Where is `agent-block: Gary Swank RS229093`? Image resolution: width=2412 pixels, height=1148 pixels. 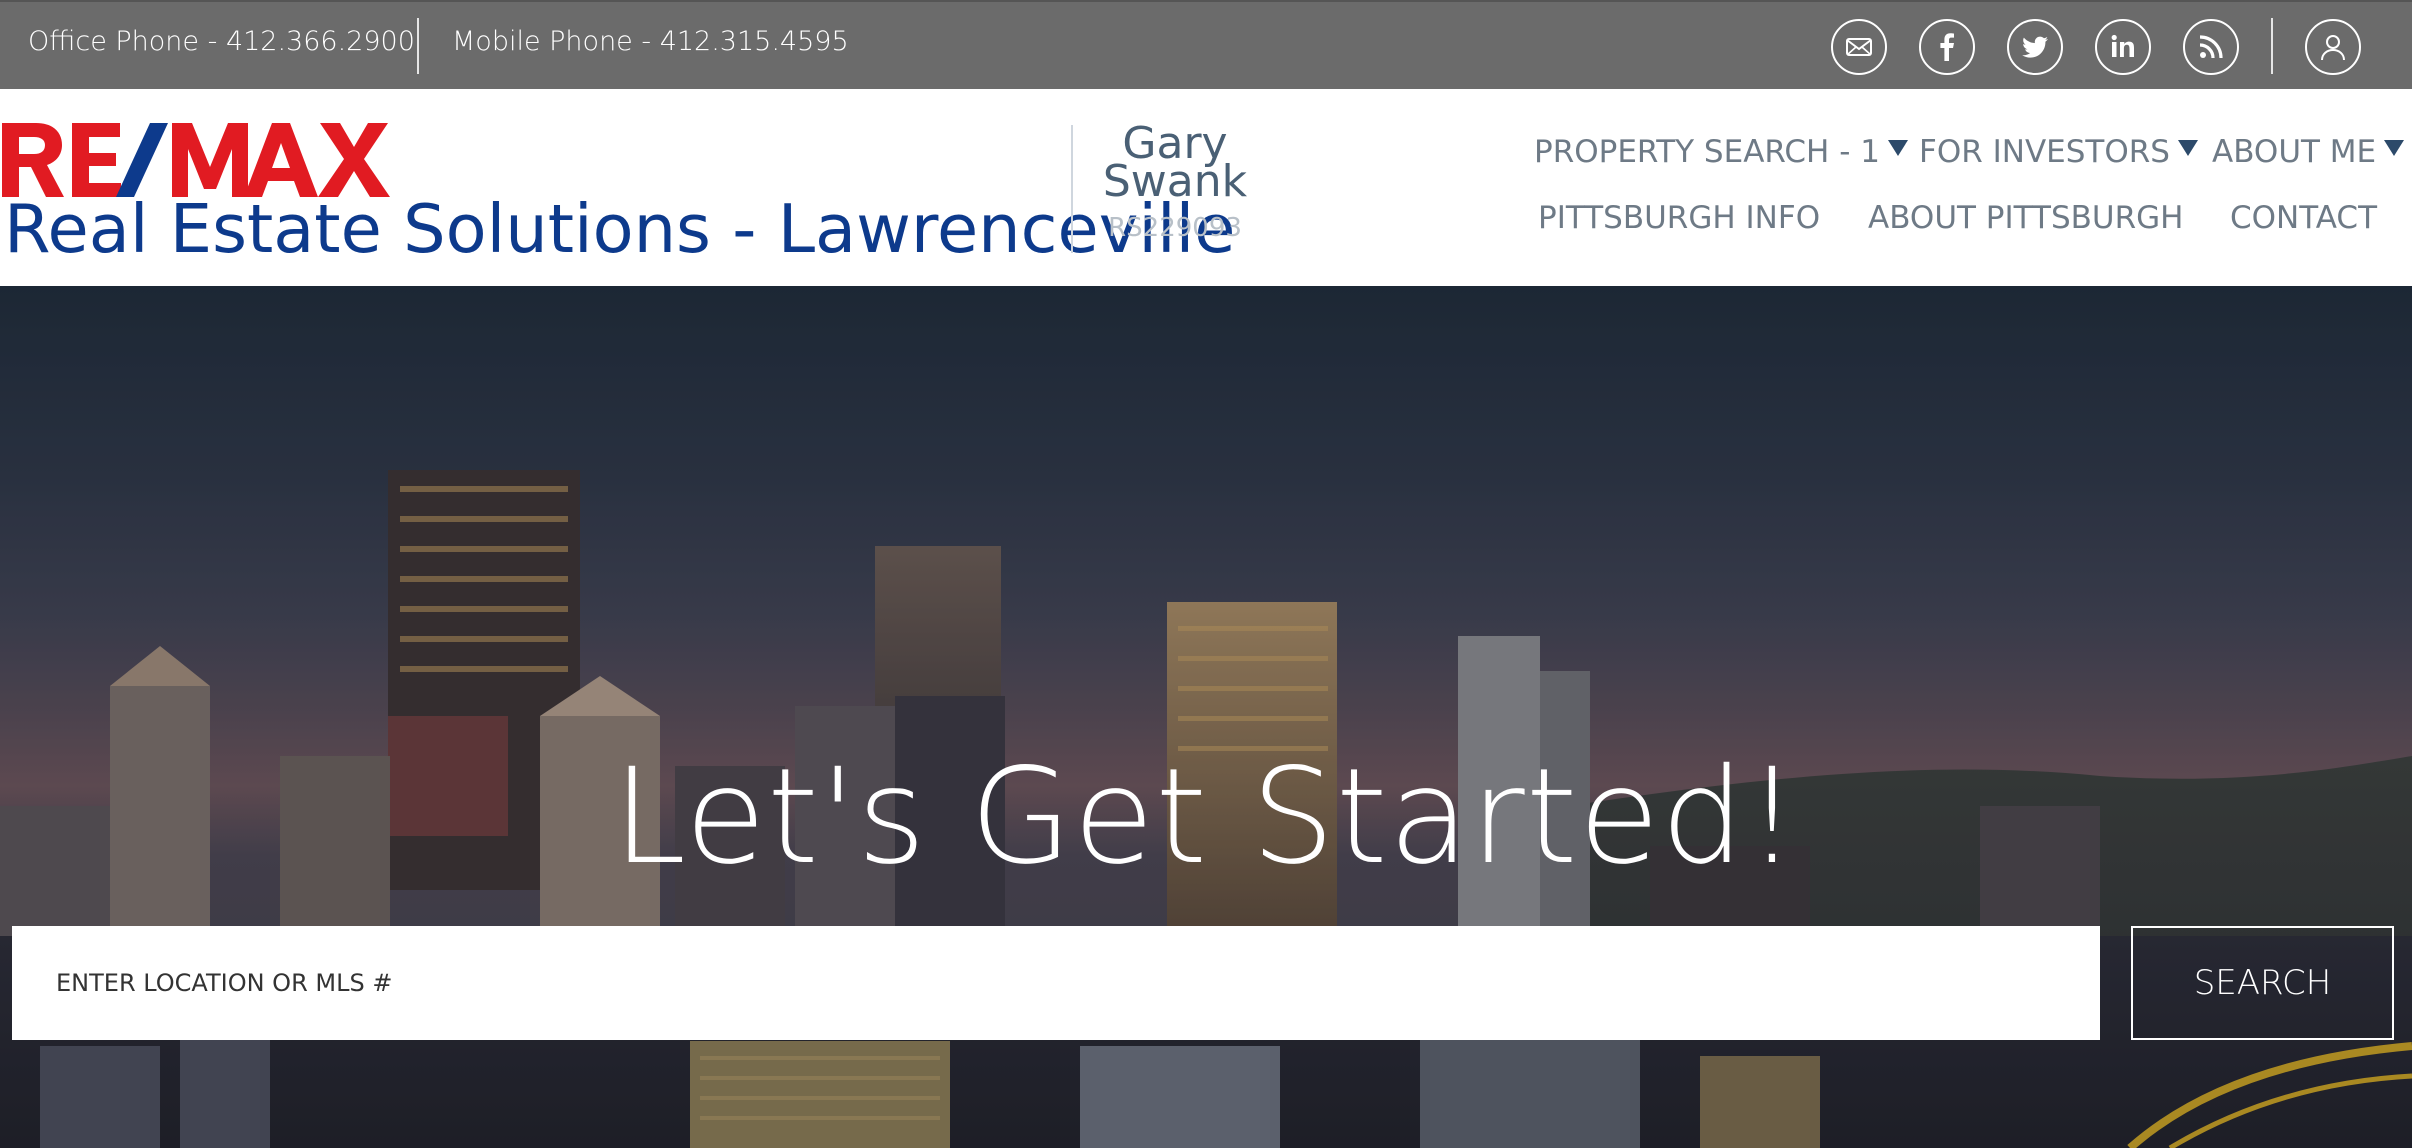 agent-block: Gary Swank RS229093 is located at coordinates (1175, 183).